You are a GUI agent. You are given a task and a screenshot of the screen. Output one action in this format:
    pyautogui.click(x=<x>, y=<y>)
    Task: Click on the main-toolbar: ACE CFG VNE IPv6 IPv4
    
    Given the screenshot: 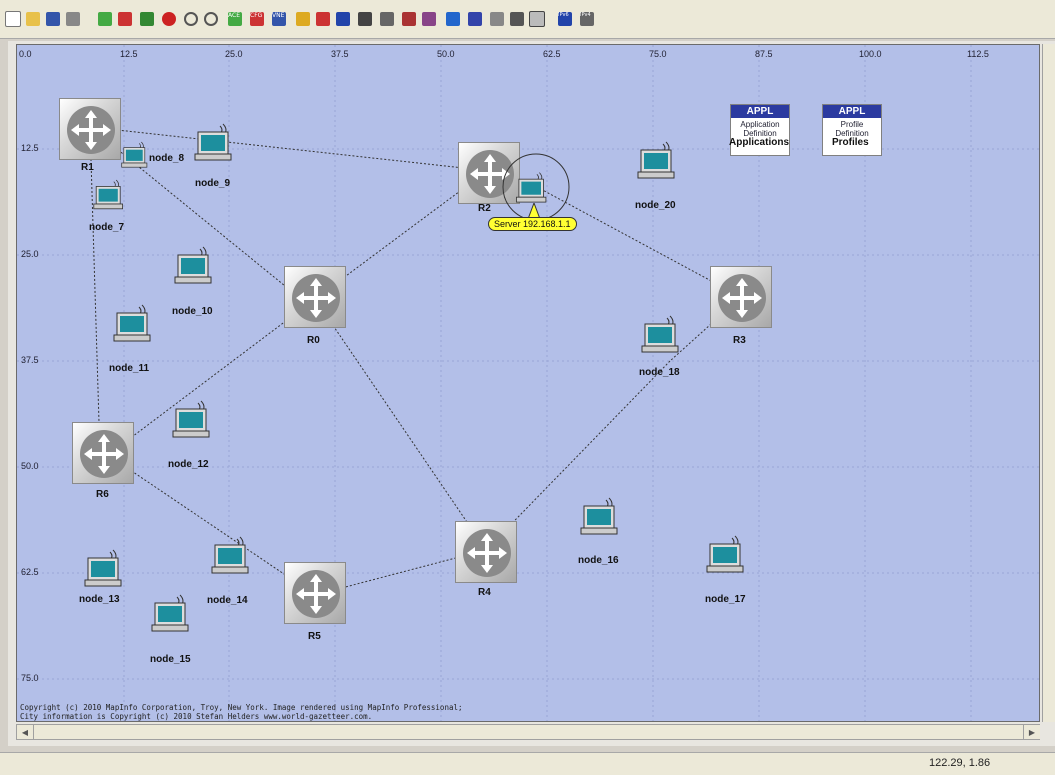 What is the action you would take?
    pyautogui.click(x=527, y=19)
    